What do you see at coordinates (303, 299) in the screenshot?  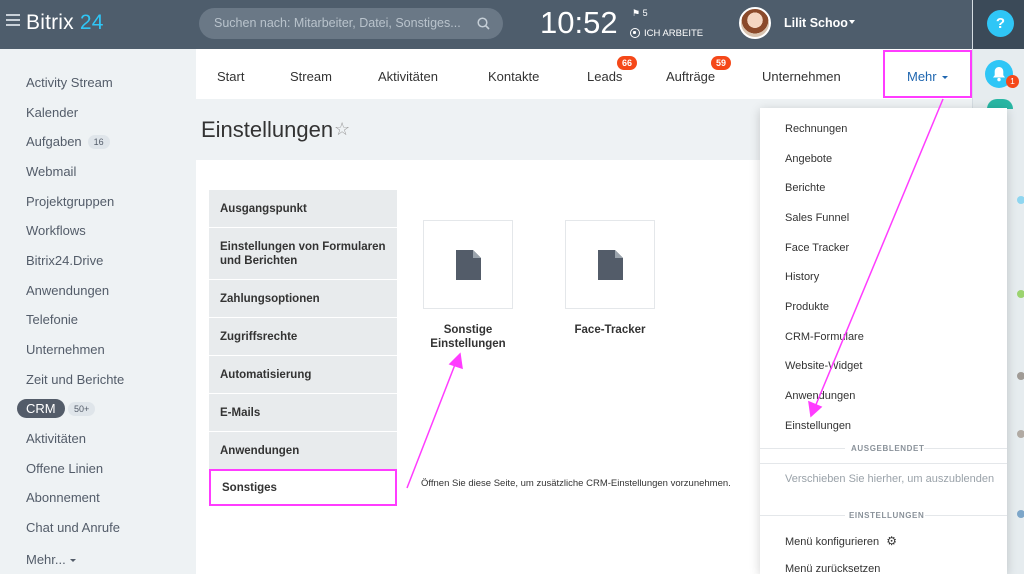 I see `settings-menu-zahlungsoptionen: Zahlungsoptionen` at bounding box center [303, 299].